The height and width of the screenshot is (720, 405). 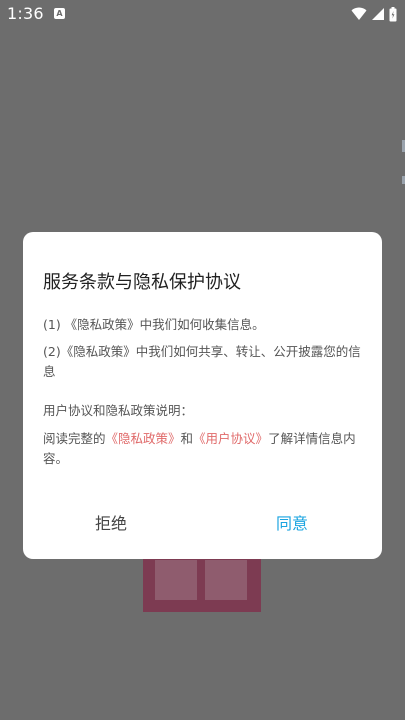 I want to click on wifi-icon, so click(x=359, y=13).